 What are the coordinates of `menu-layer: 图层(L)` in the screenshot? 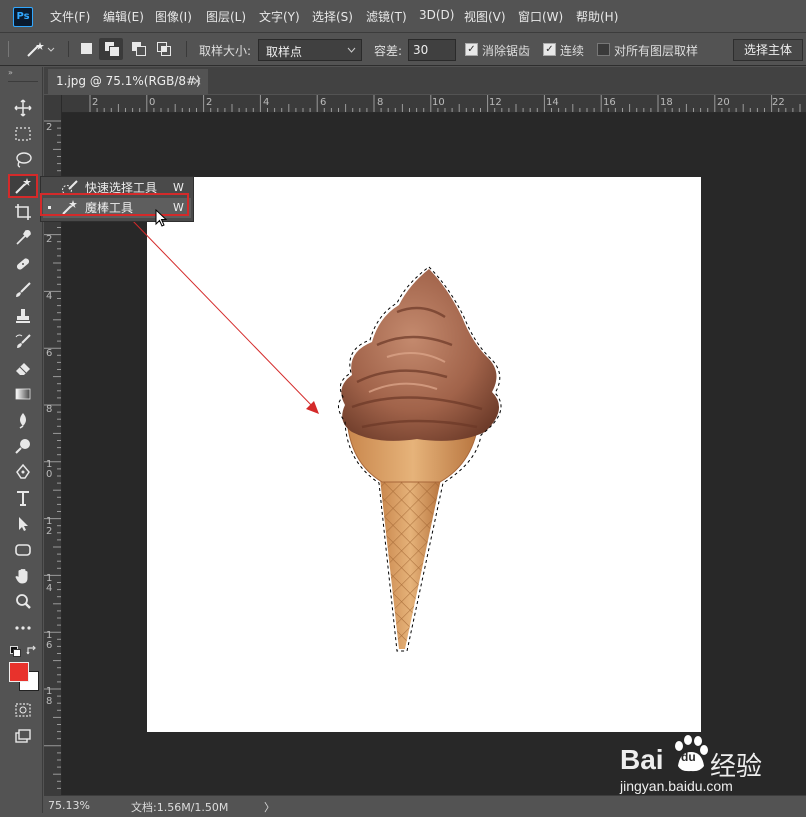 It's located at (226, 16).